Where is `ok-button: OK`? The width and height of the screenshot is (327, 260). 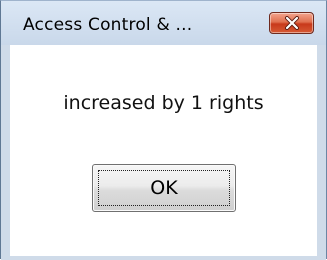
ok-button: OK is located at coordinates (164, 188).